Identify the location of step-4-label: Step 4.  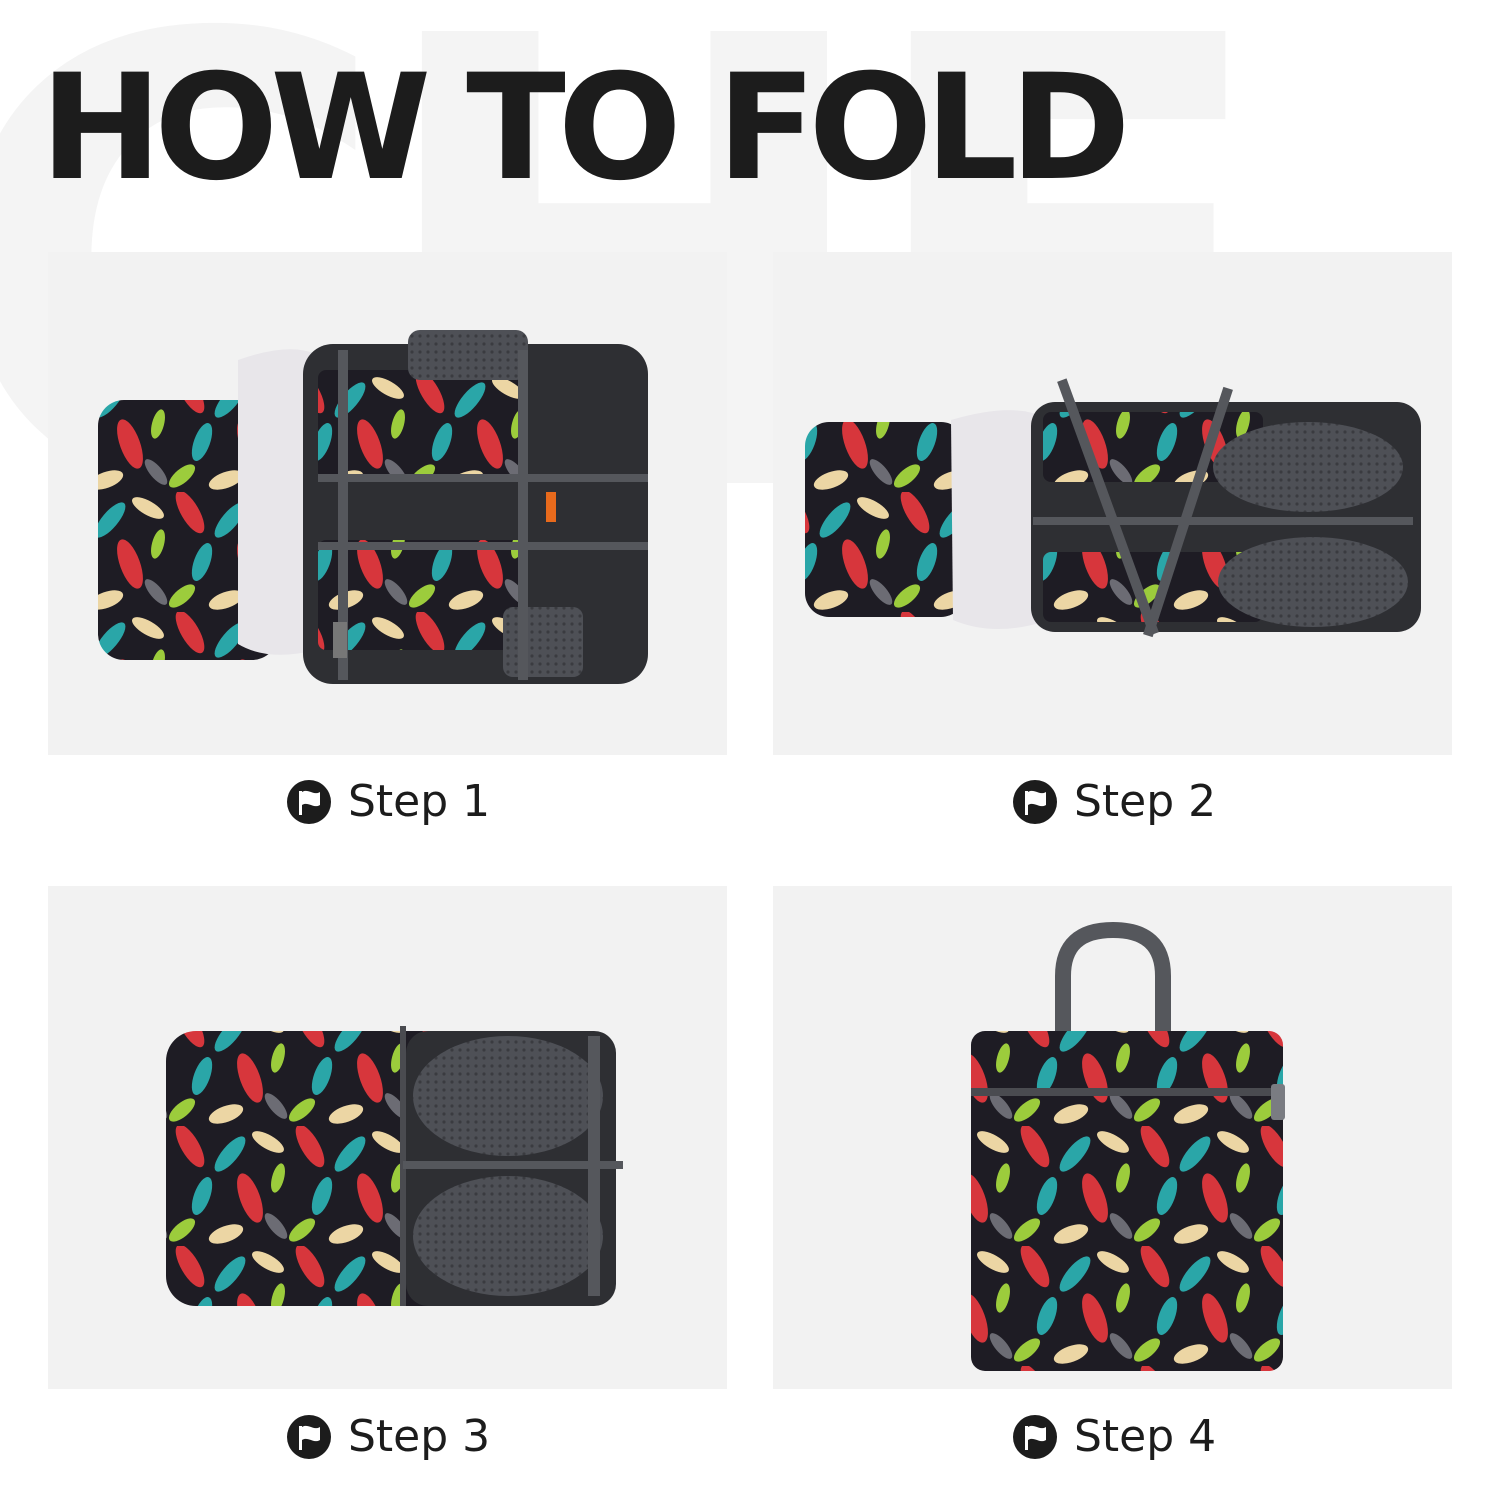
(1145, 1436).